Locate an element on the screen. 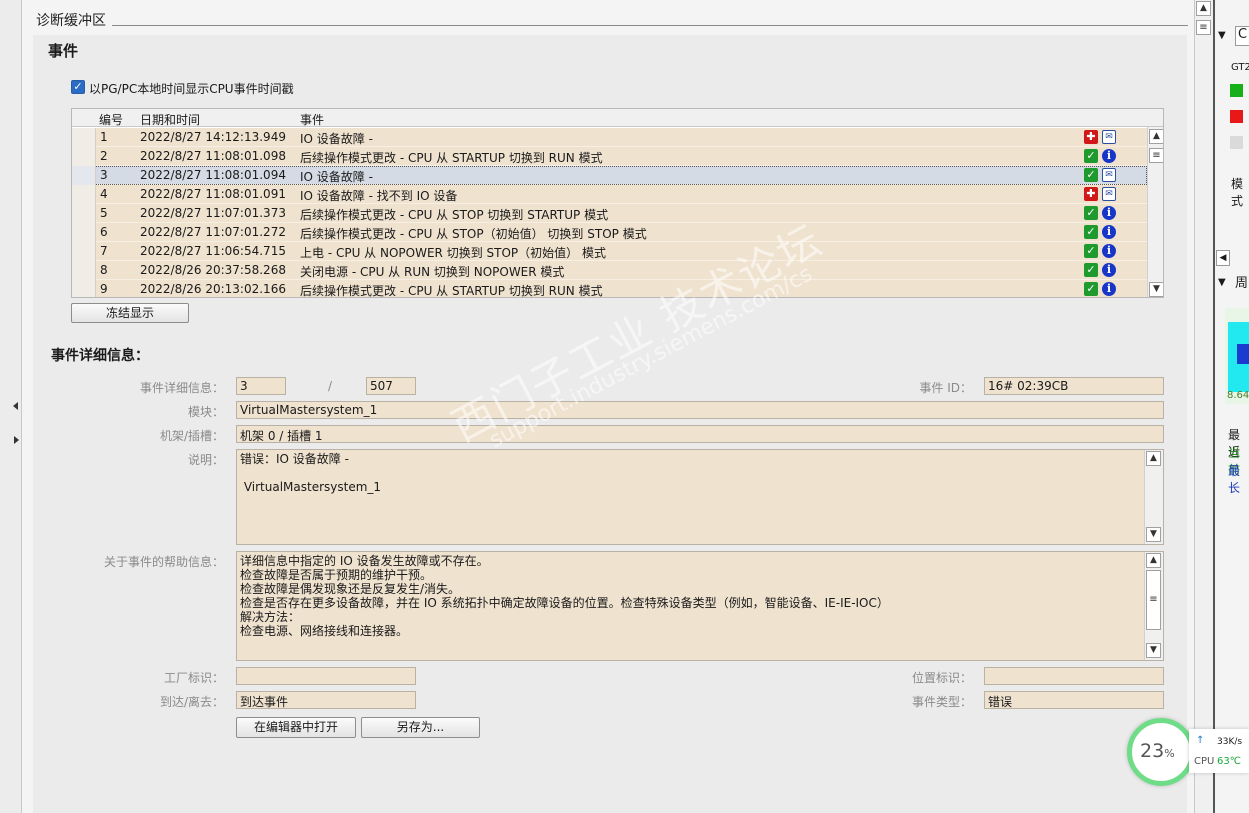 This screenshot has height=813, width=1249. event-type-label: 事件类型： is located at coordinates (941, 702).